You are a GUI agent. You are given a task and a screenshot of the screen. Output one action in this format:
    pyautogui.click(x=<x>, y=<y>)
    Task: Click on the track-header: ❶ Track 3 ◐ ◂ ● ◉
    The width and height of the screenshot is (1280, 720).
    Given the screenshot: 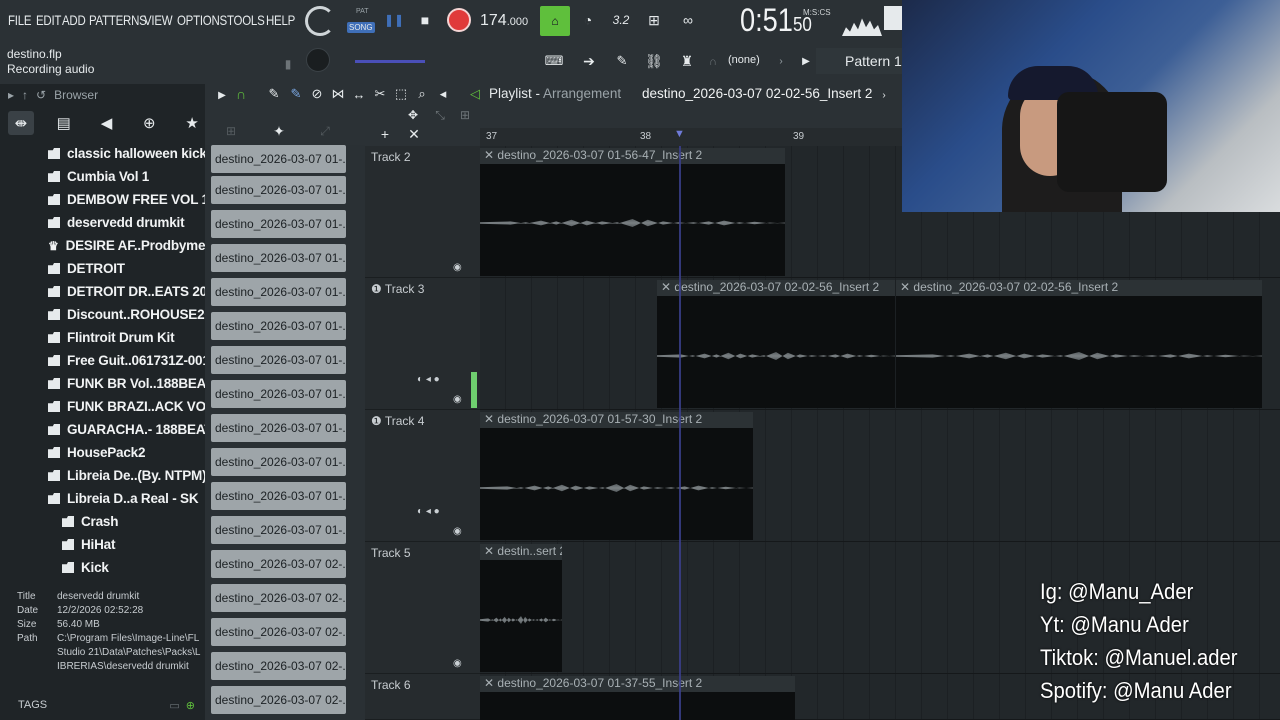 What is the action you would take?
    pyautogui.click(x=422, y=344)
    